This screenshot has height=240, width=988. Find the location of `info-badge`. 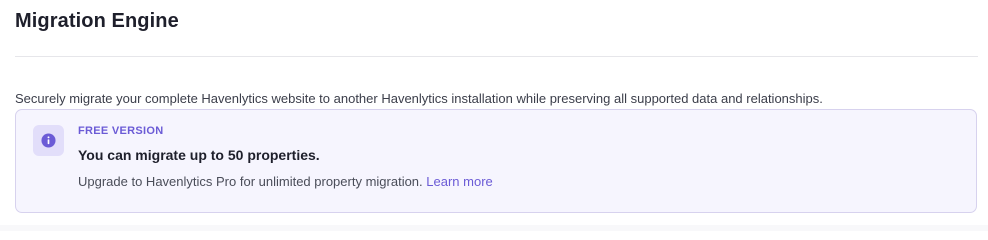

info-badge is located at coordinates (48, 140).